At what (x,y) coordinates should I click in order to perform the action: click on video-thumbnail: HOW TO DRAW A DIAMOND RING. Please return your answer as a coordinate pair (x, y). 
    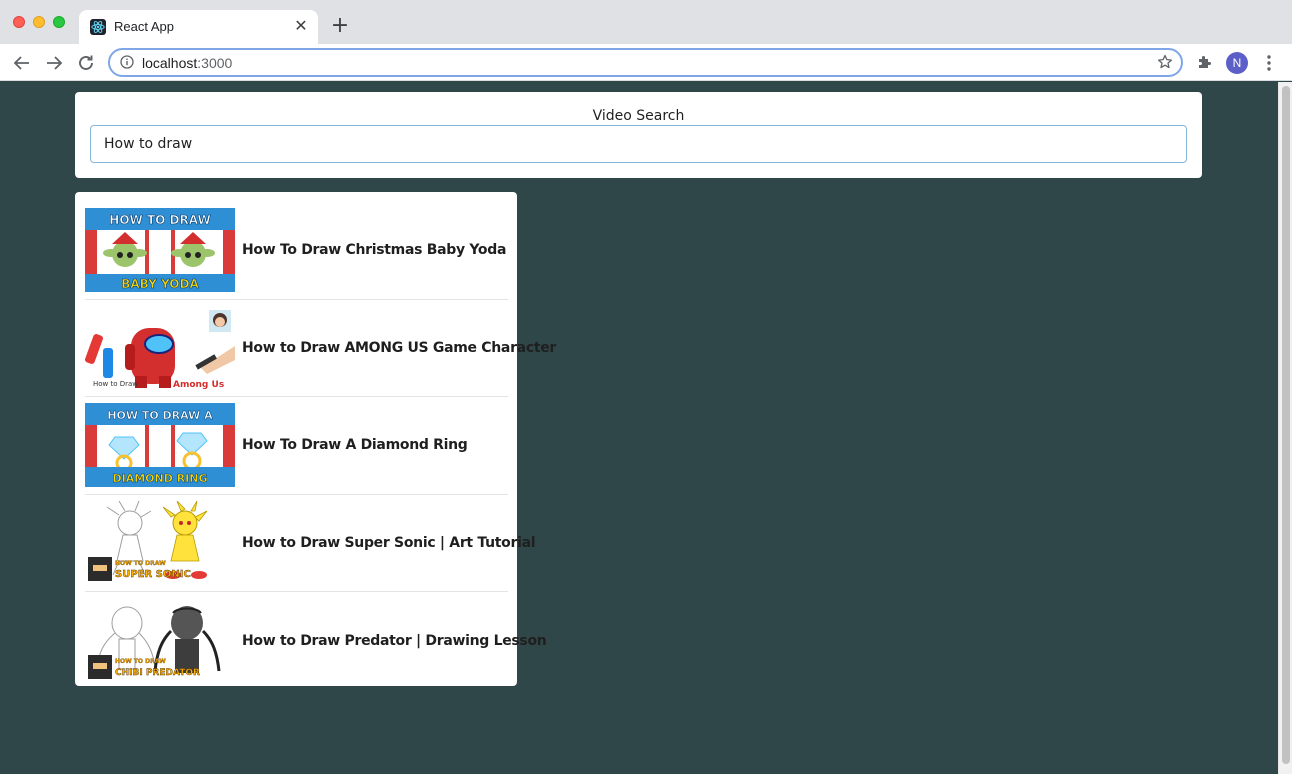
    Looking at the image, I should click on (160, 445).